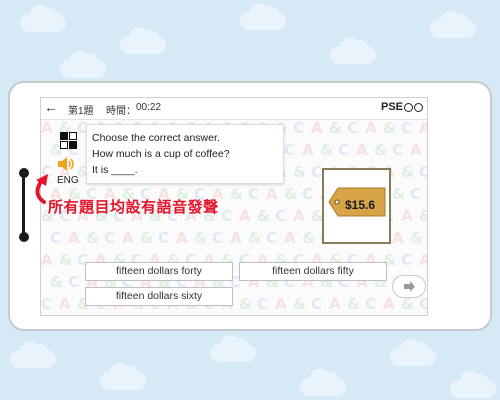  I want to click on pse-logo: PSE, so click(402, 107).